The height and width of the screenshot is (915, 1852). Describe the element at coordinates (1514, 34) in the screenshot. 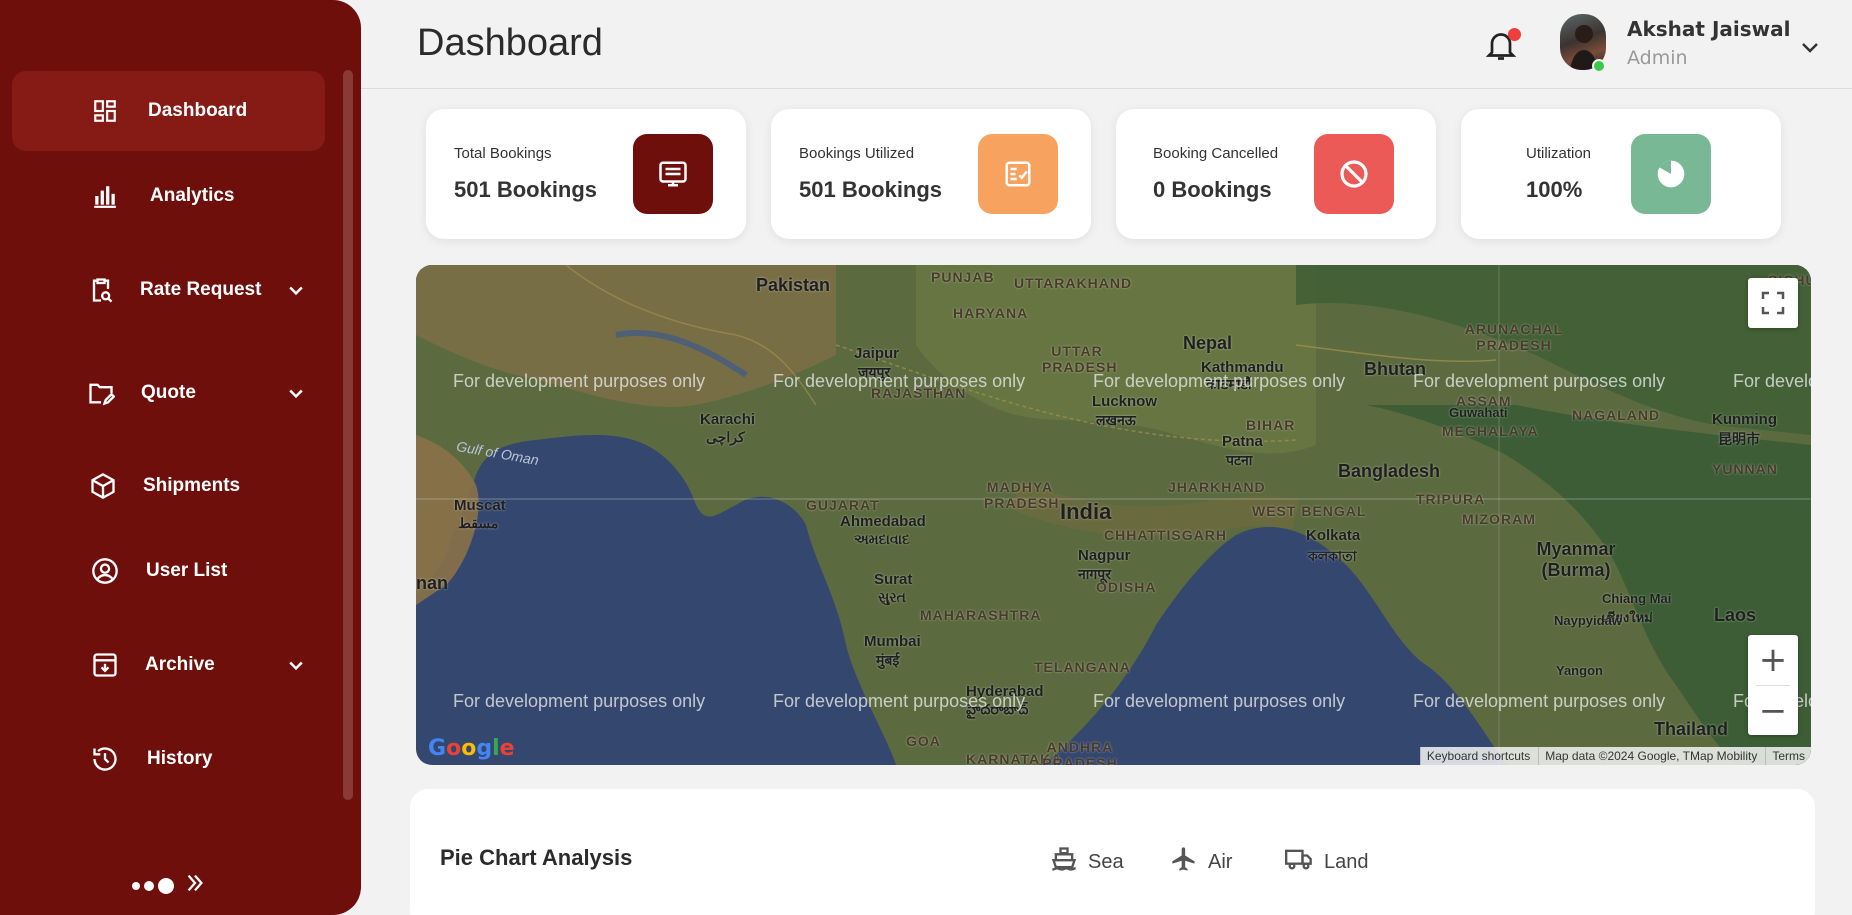

I see `notification-dot` at that location.